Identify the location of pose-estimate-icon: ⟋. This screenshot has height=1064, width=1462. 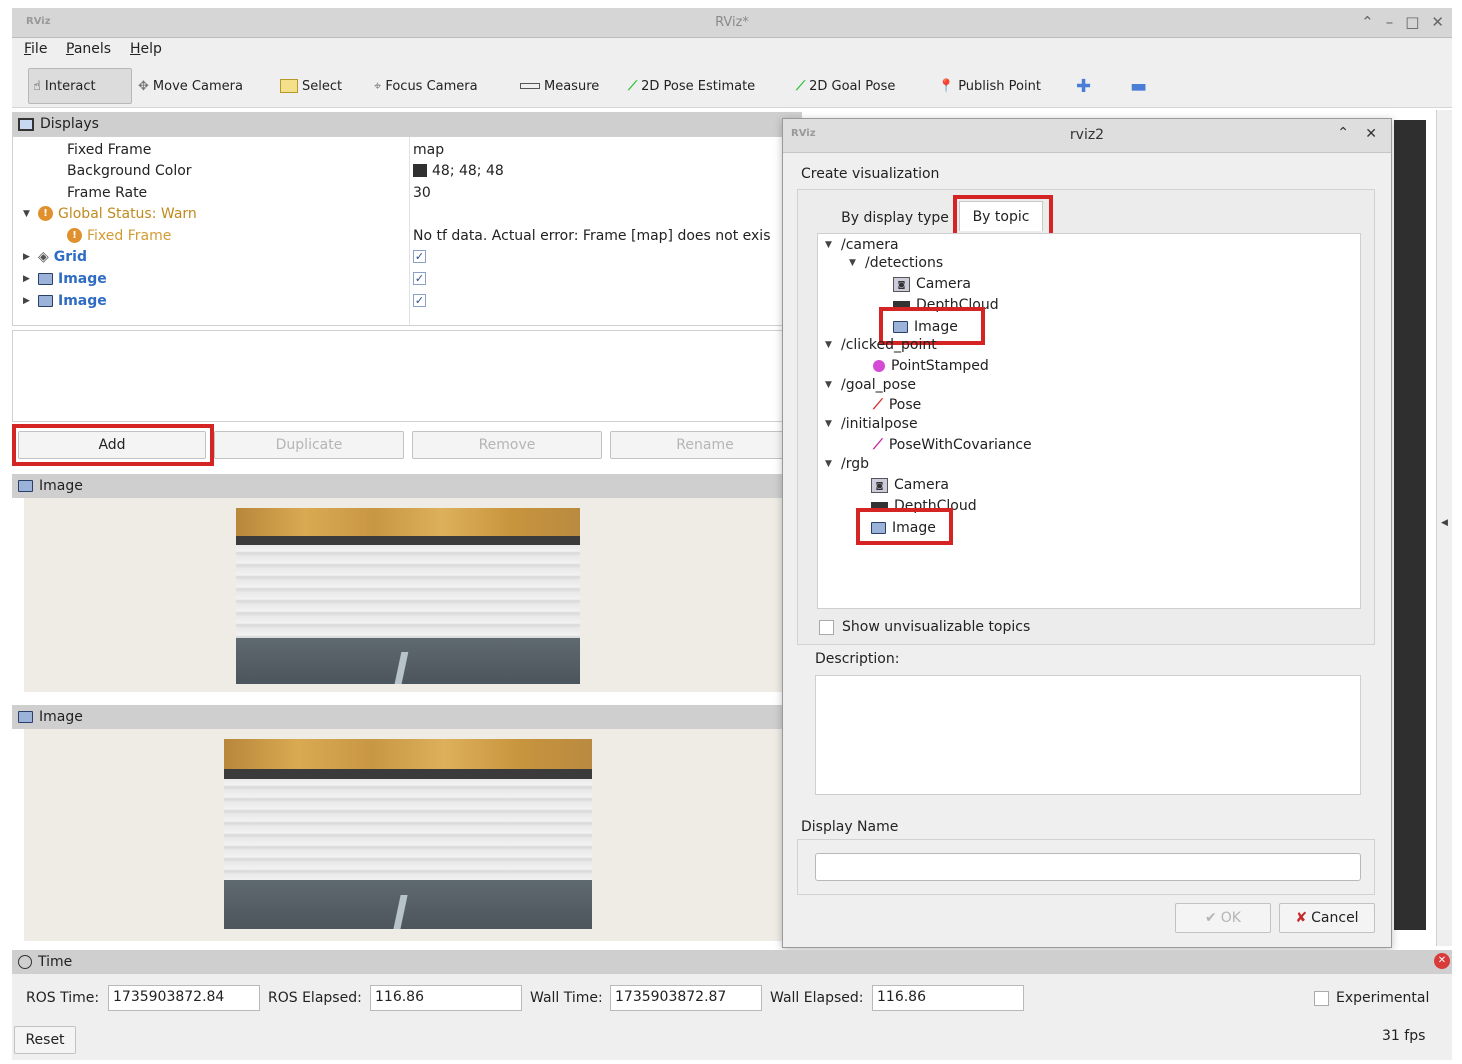
(633, 86).